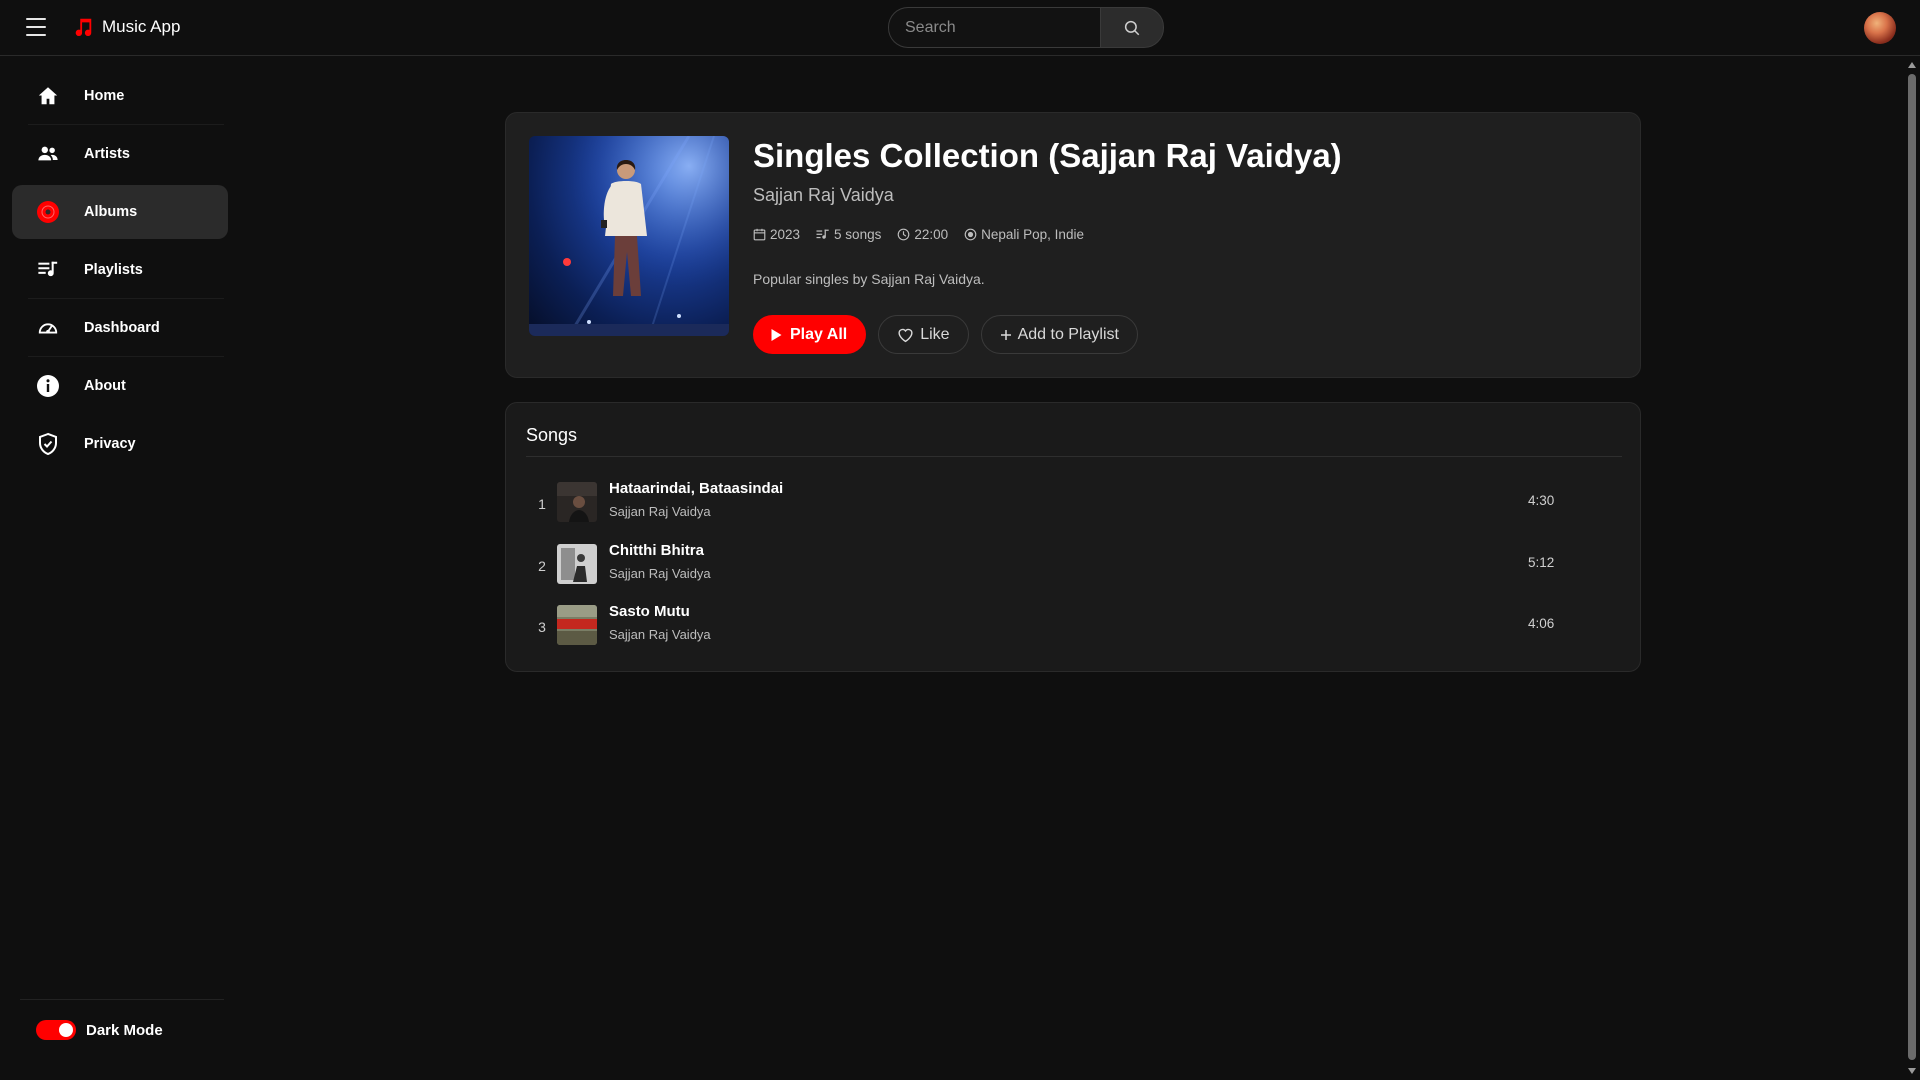  Describe the element at coordinates (1541, 500) in the screenshot. I see `song-duration: 4:30` at that location.